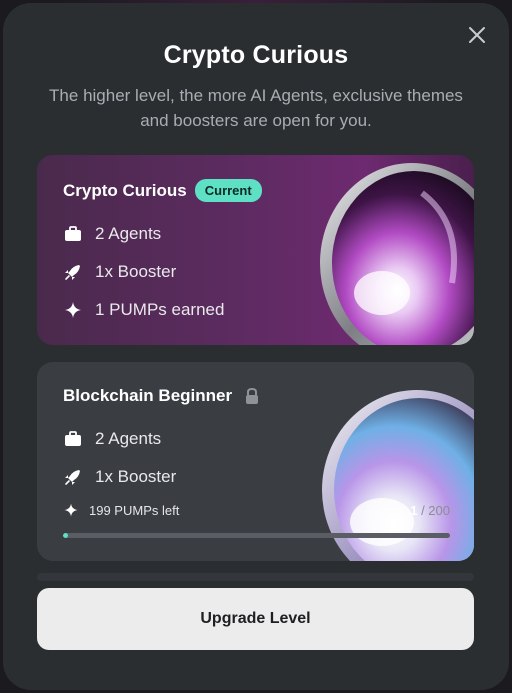 The image size is (512, 693). What do you see at coordinates (228, 190) in the screenshot?
I see `current-badge: Current` at bounding box center [228, 190].